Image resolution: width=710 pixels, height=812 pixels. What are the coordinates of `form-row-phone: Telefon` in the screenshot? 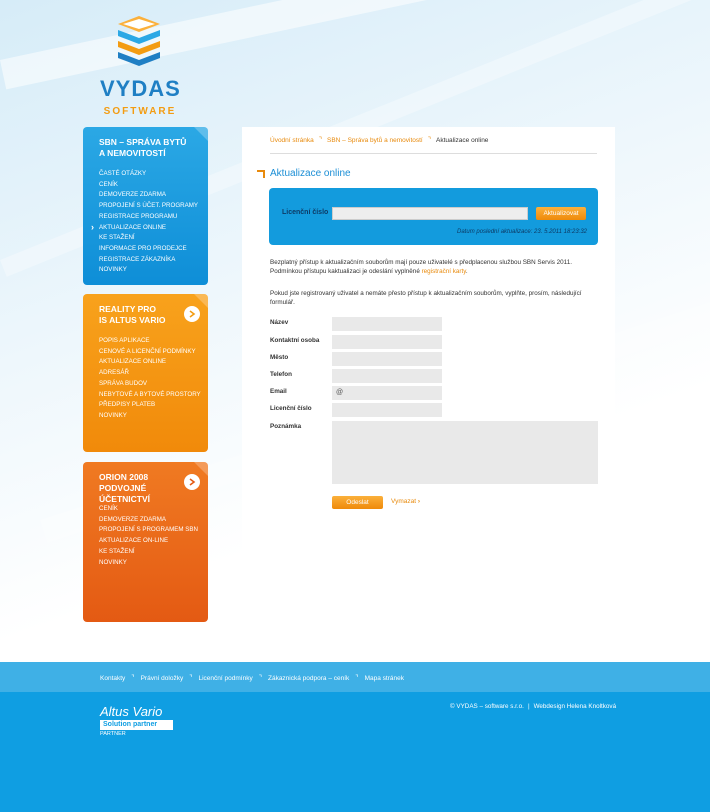 It's located at (435, 376).